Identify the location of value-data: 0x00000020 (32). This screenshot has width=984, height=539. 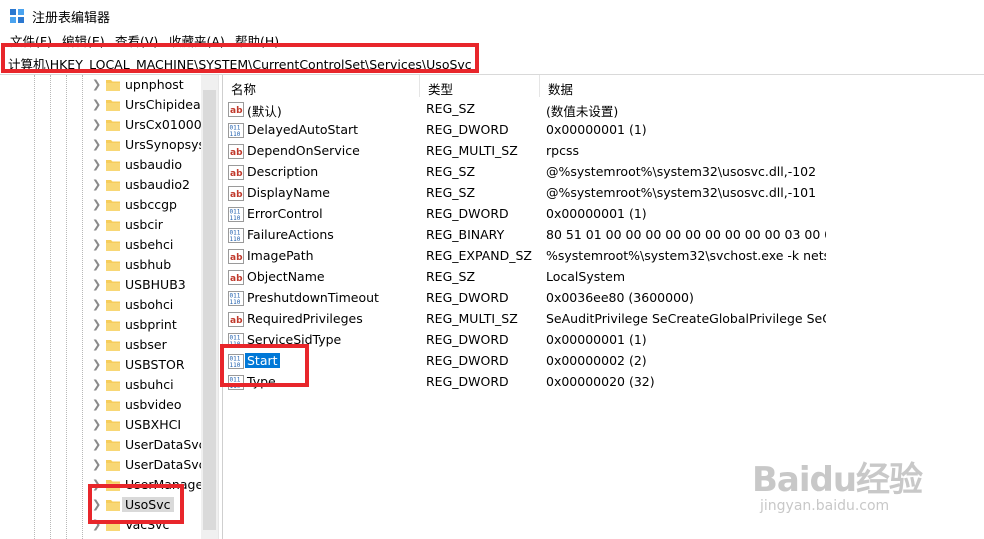
(600, 381).